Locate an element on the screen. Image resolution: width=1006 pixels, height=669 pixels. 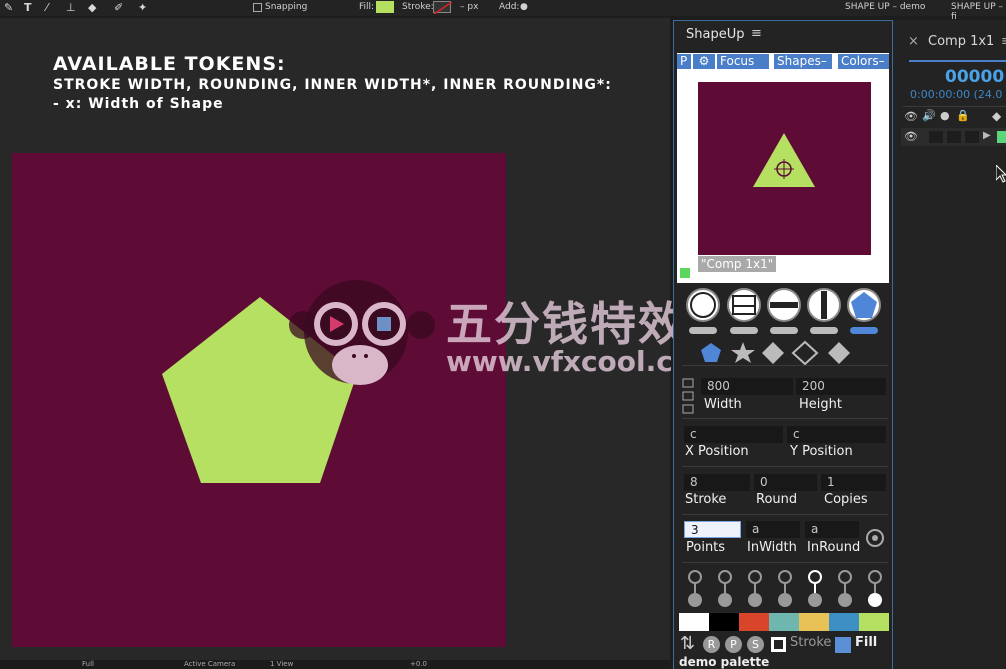
copies-input: 1 is located at coordinates (853, 482).